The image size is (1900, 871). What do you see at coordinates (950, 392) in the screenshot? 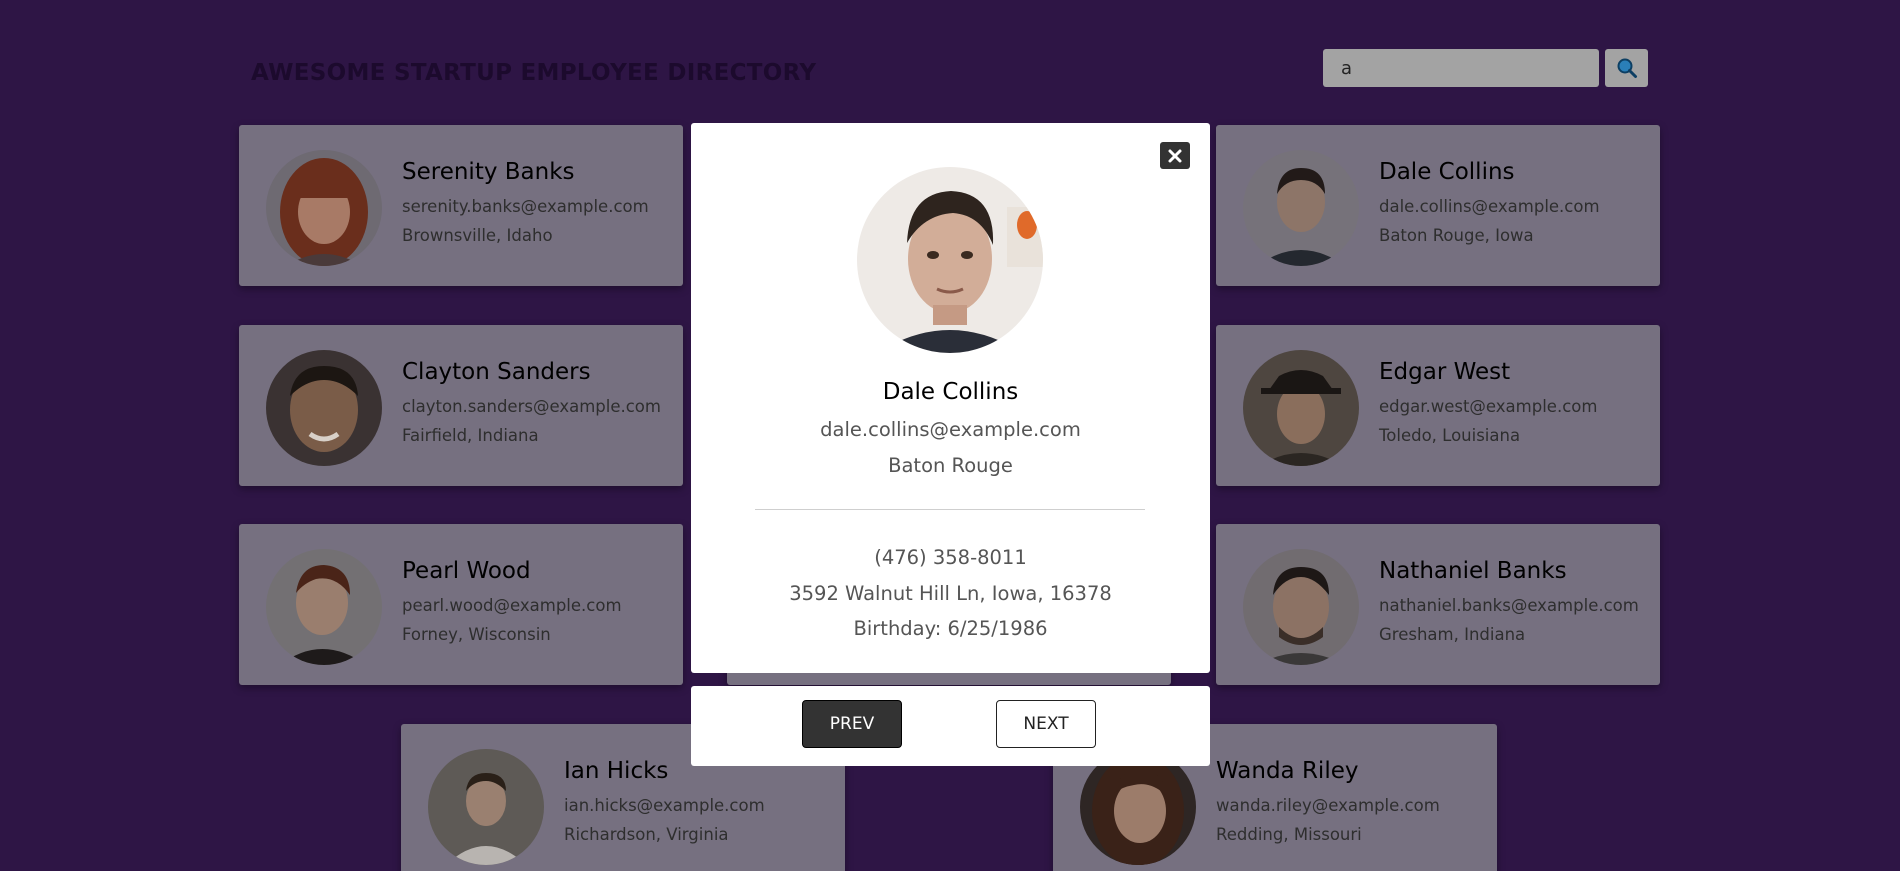
I see `modal-name: Dale Collins` at bounding box center [950, 392].